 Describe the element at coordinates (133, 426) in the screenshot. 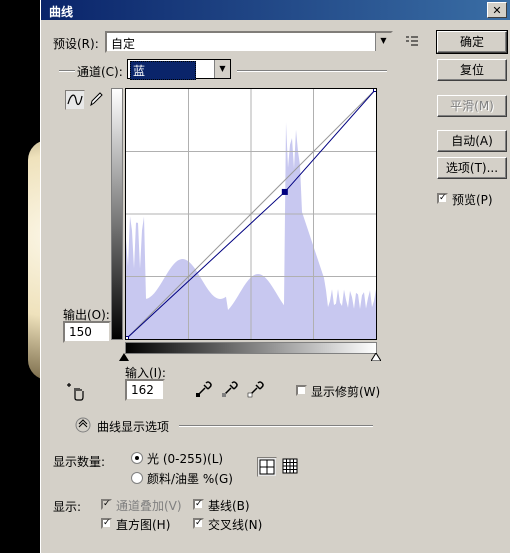

I see `curve-display-options-label: 曲线显示选项` at that location.